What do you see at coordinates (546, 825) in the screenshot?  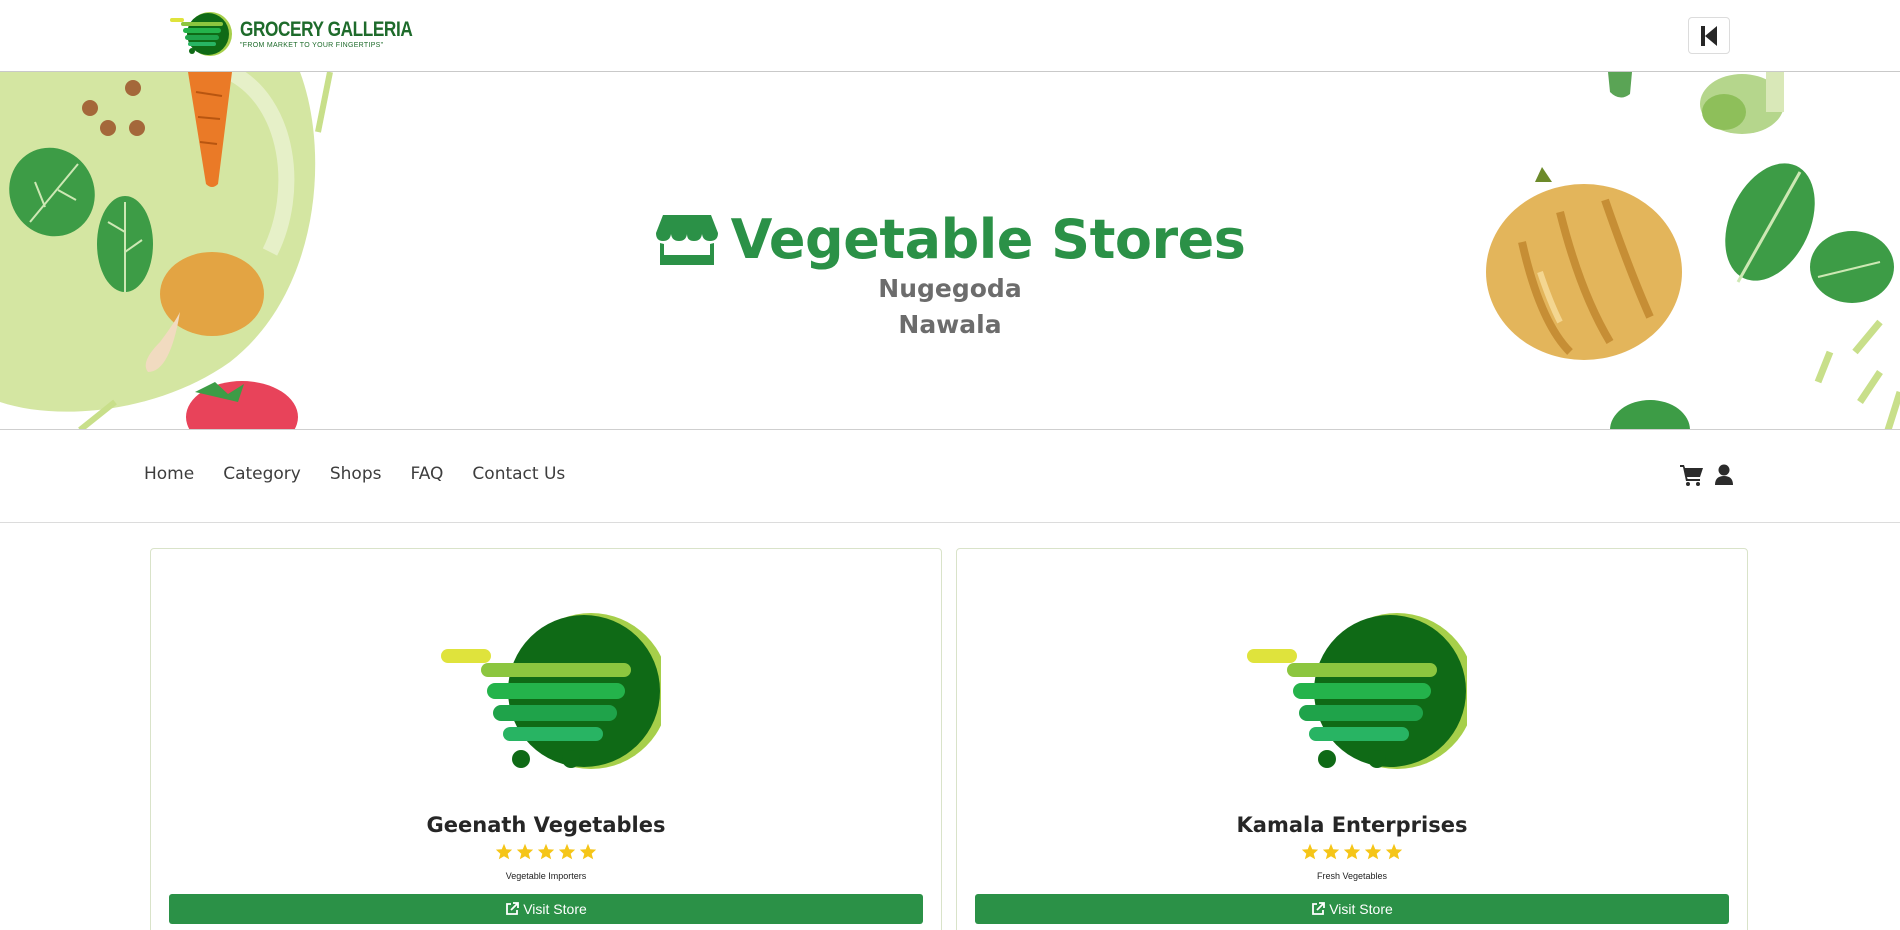 I see `store-name: Geenath Vegetables` at bounding box center [546, 825].